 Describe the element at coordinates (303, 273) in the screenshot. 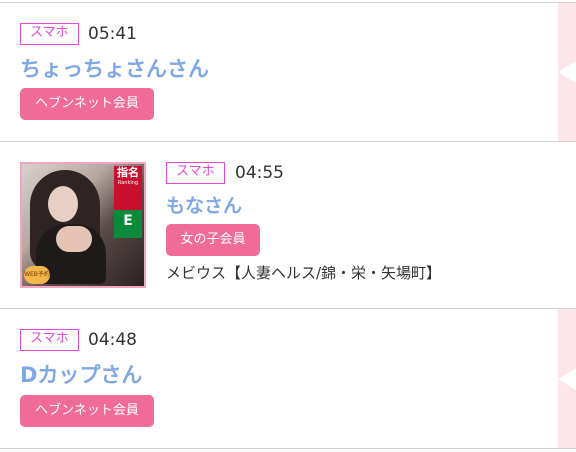

I see `shop-link: メビウス【人妻ヘルス/錦・栄・矢場町】` at that location.